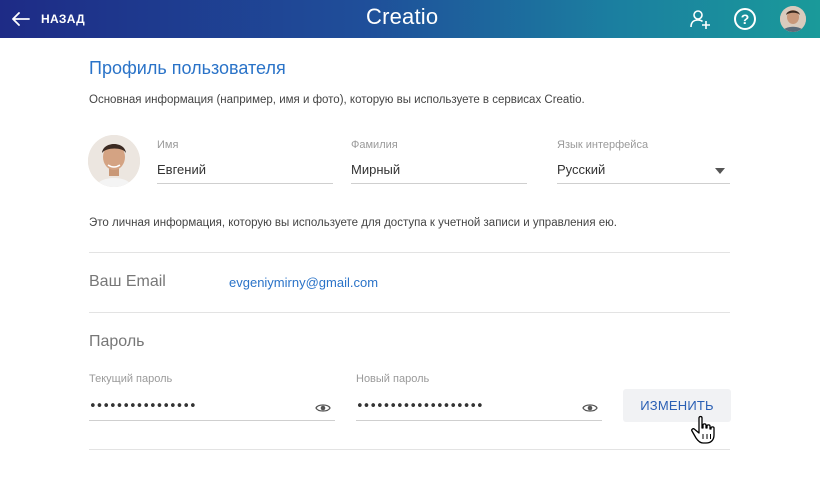 This screenshot has height=488, width=820. I want to click on language-select: Русский, so click(643, 173).